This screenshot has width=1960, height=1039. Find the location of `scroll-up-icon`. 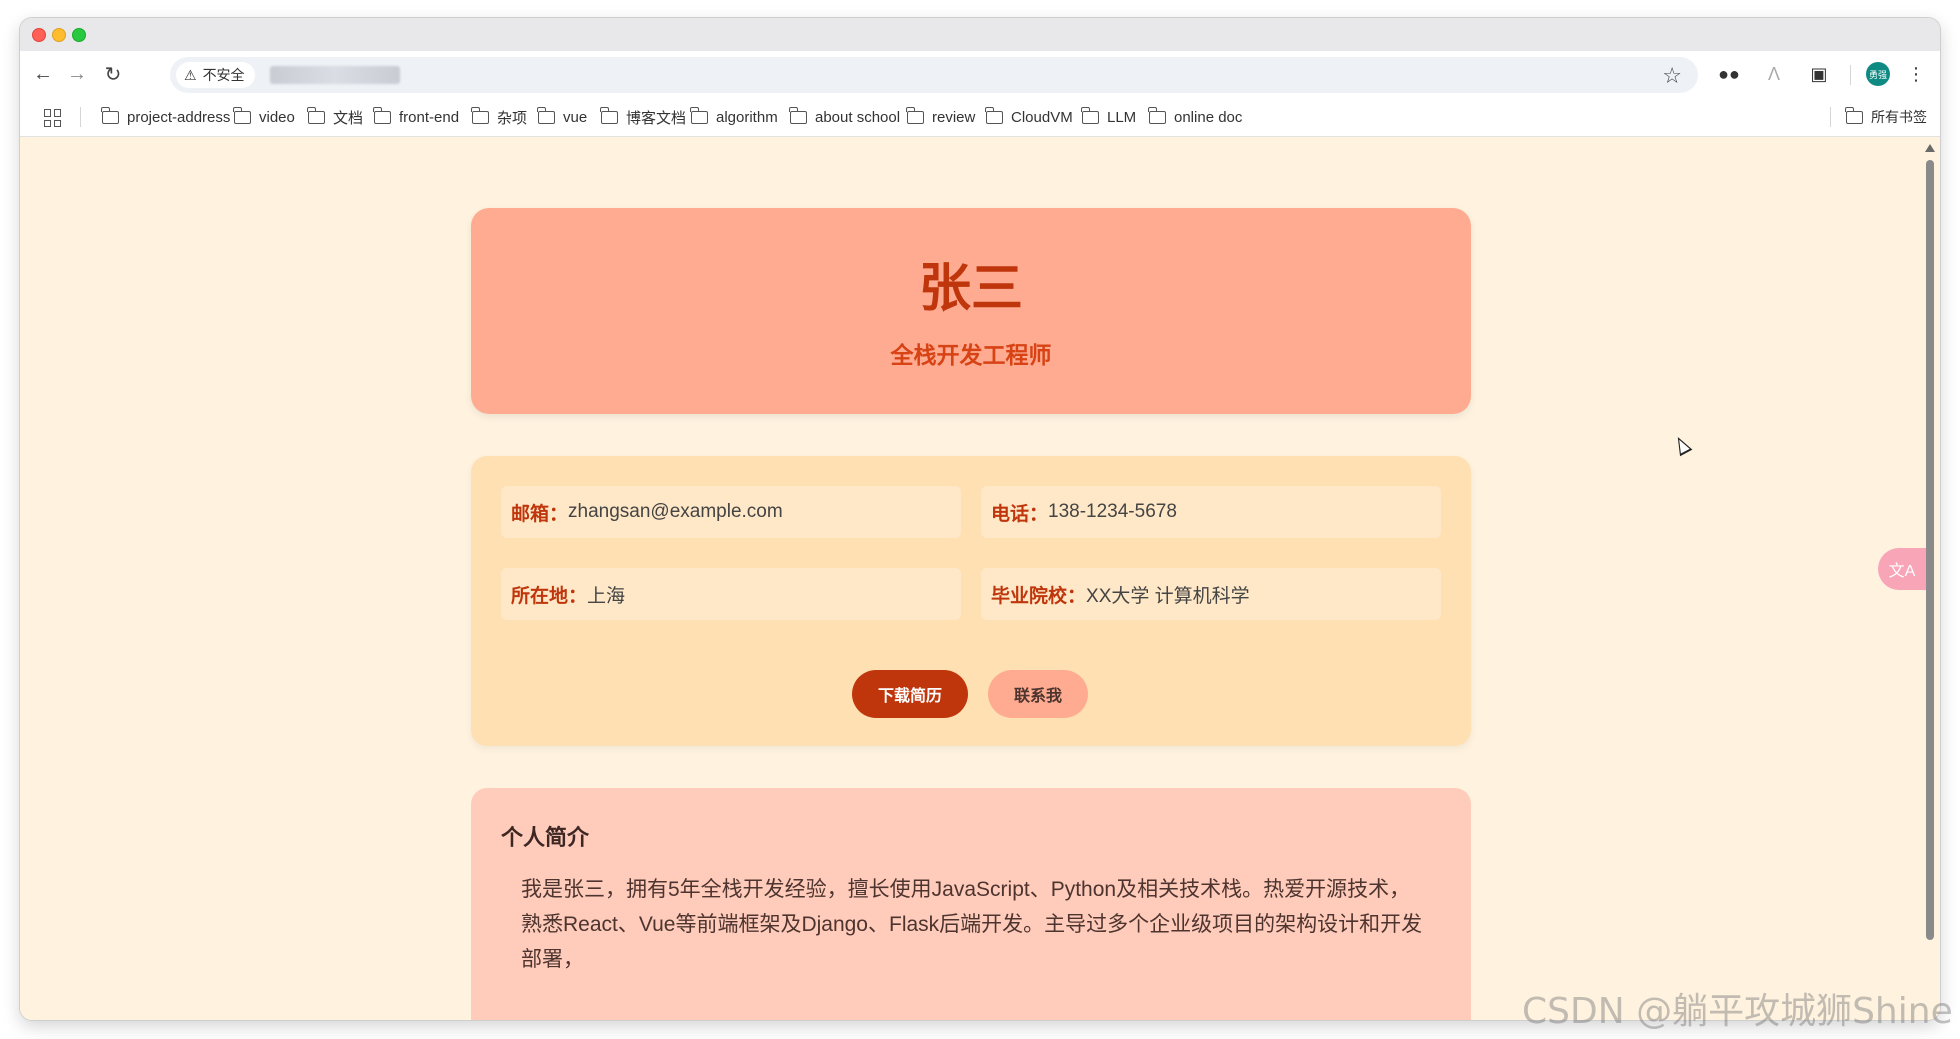

scroll-up-icon is located at coordinates (1930, 148).